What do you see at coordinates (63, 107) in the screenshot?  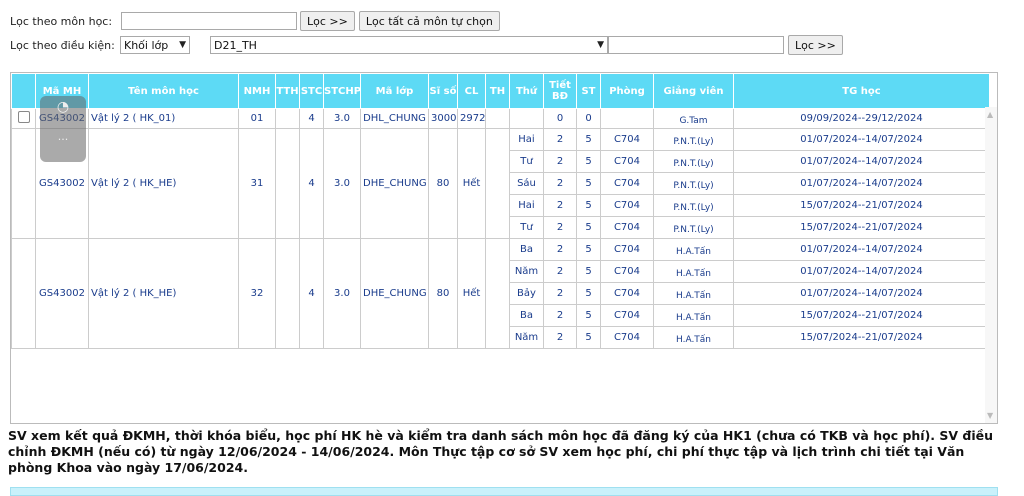 I see `overlay-handle-icon: ◔` at bounding box center [63, 107].